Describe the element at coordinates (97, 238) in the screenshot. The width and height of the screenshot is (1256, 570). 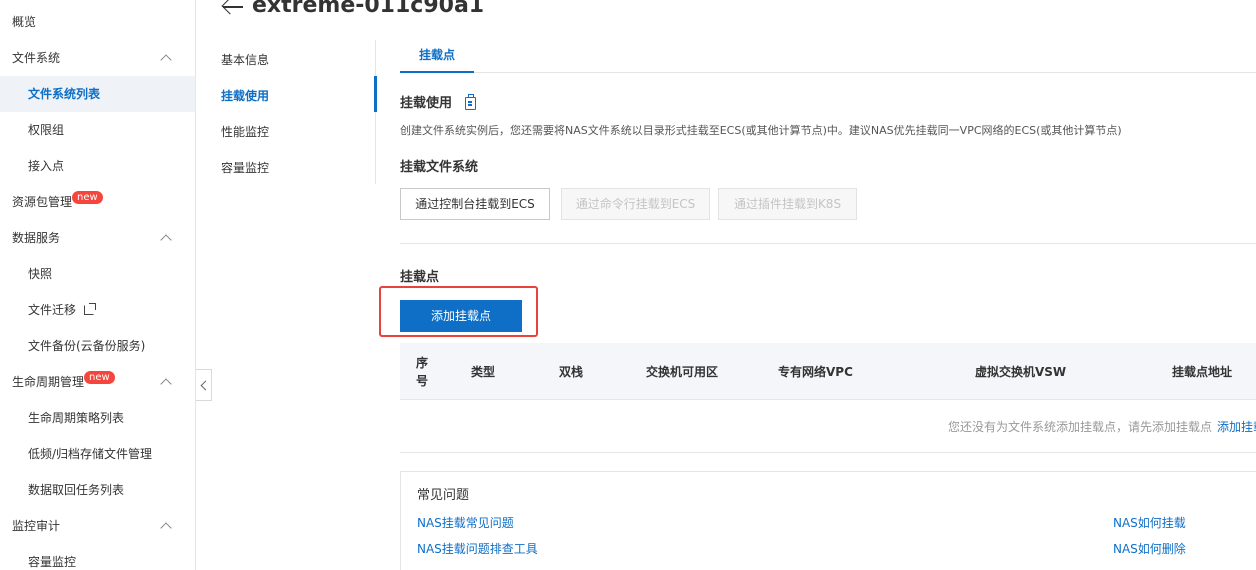
I see `sidebar-item-data-service: 数据服务` at that location.